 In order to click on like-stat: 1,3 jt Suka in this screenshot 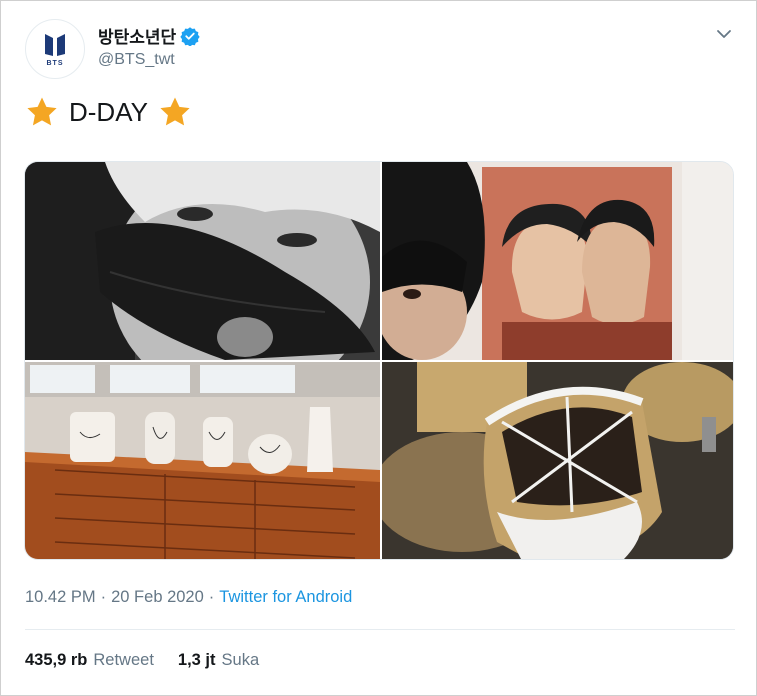, I will do `click(218, 660)`.